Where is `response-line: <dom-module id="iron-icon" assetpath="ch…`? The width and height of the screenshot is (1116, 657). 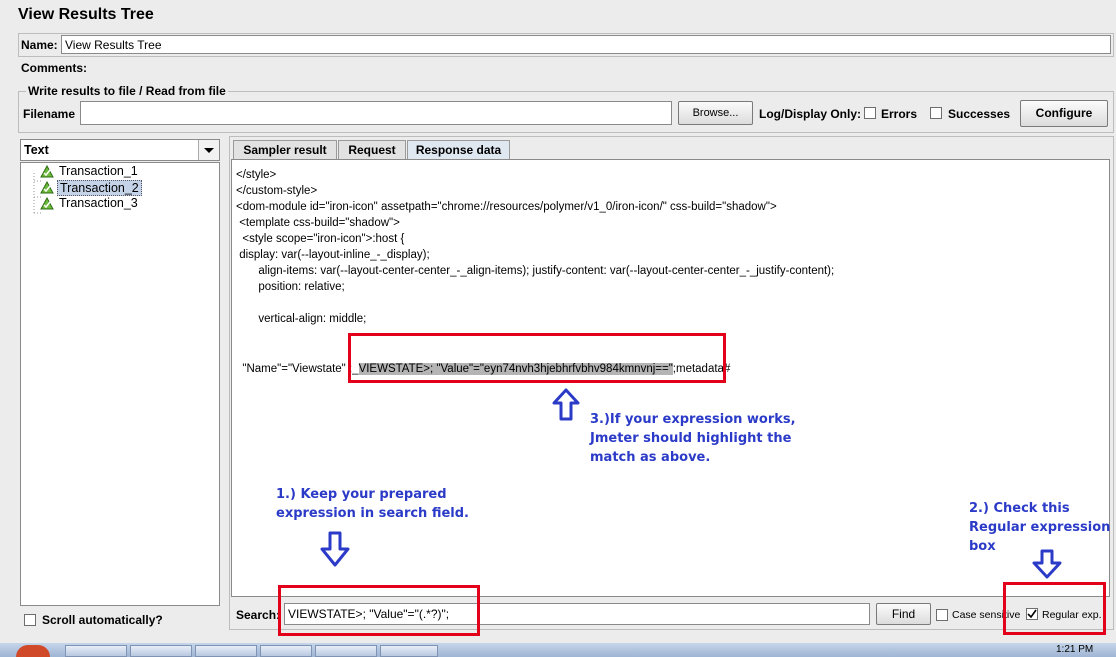 response-line: <dom-module id="iron-icon" assetpath="ch… is located at coordinates (506, 207).